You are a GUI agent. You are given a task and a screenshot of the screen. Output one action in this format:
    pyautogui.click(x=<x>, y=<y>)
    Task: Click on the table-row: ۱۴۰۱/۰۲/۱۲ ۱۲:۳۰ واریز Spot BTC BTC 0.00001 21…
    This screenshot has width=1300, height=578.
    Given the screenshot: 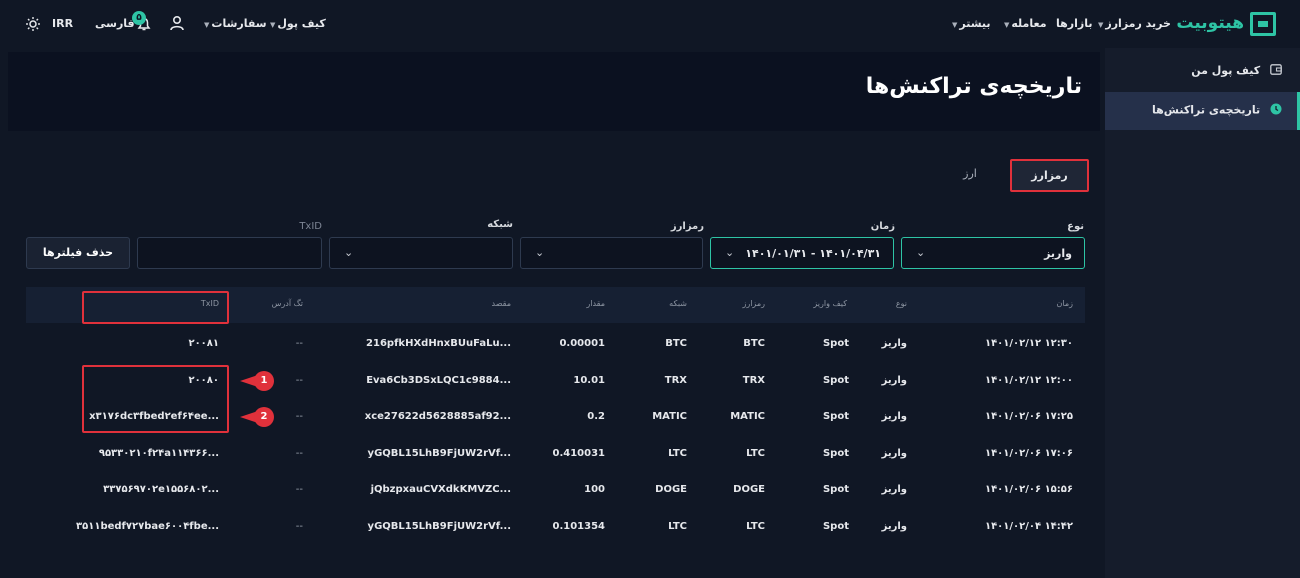 What is the action you would take?
    pyautogui.click(x=555, y=343)
    